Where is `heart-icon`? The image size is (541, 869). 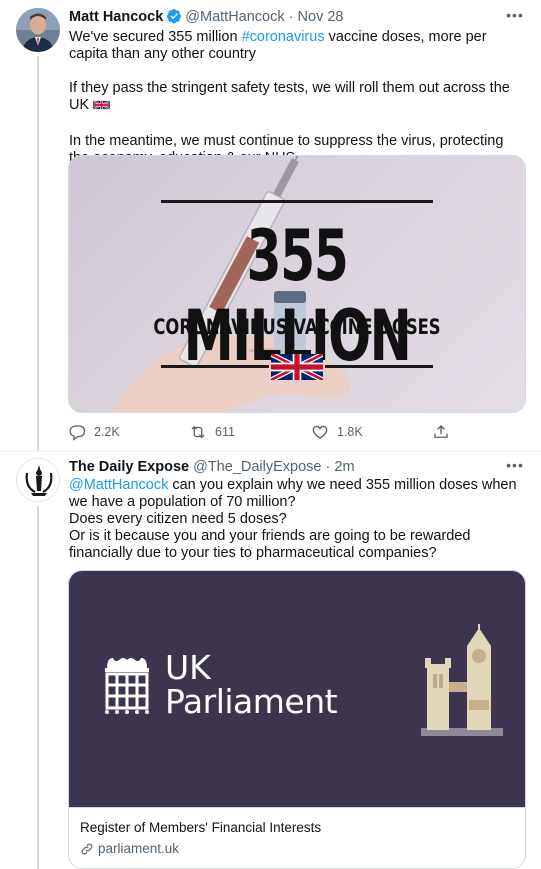
heart-icon is located at coordinates (320, 432).